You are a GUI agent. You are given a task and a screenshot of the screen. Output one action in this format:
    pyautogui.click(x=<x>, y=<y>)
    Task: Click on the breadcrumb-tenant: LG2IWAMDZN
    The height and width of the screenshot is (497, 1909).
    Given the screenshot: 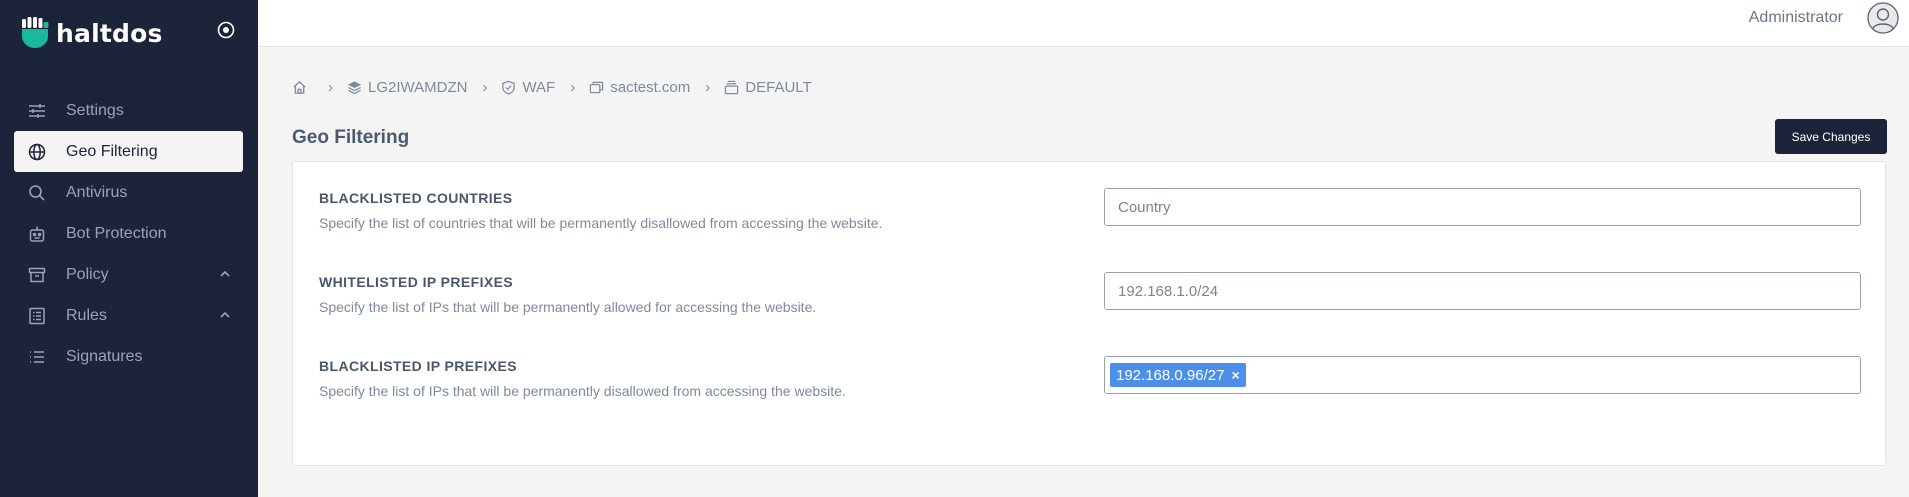 What is the action you would take?
    pyautogui.click(x=407, y=87)
    